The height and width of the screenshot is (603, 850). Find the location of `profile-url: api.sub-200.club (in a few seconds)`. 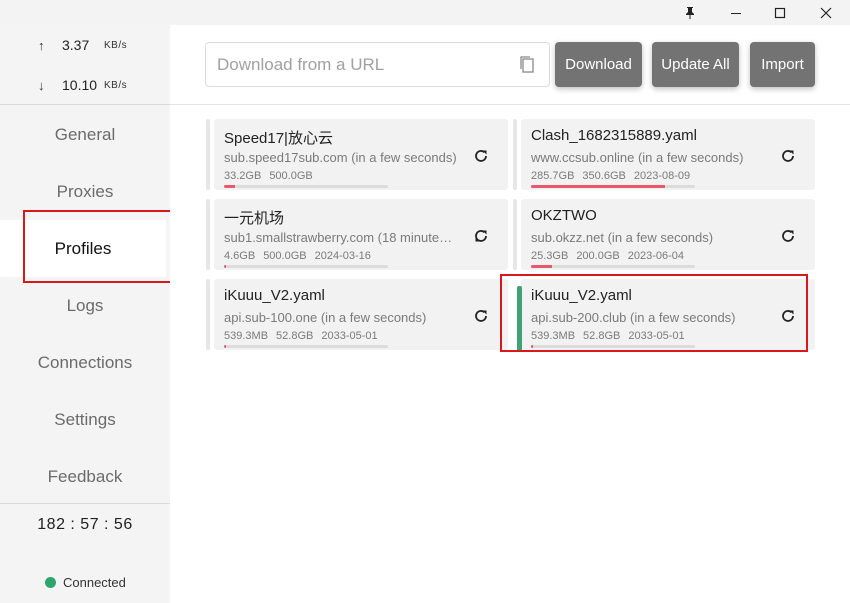

profile-url: api.sub-200.club (in a few seconds) is located at coordinates (633, 317).